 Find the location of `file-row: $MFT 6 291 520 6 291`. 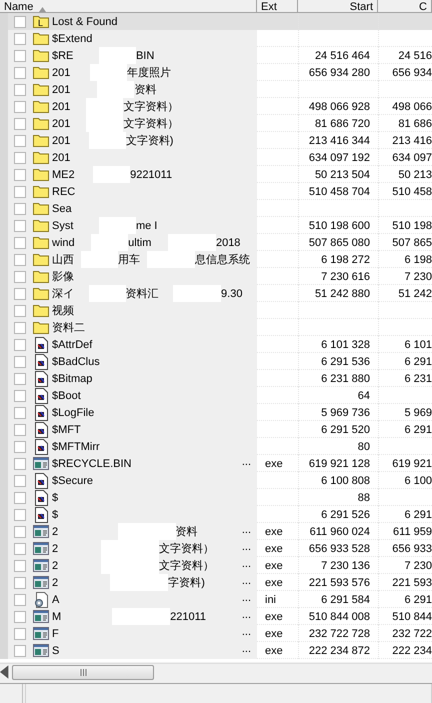

file-row: $MFT 6 291 520 6 291 is located at coordinates (216, 429).